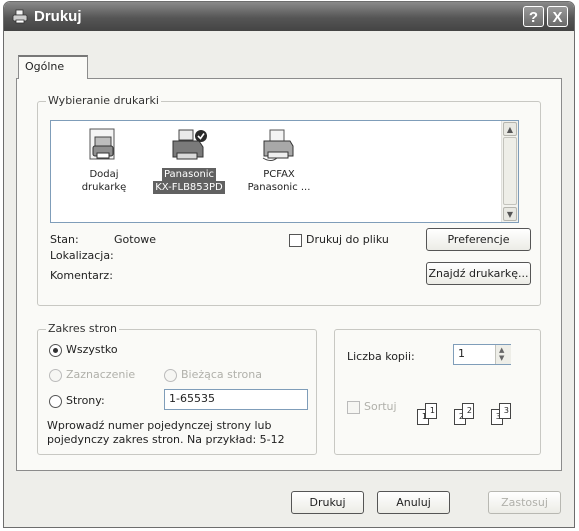 The image size is (579, 531). What do you see at coordinates (20, 16) in the screenshot?
I see `printer-title-icon` at bounding box center [20, 16].